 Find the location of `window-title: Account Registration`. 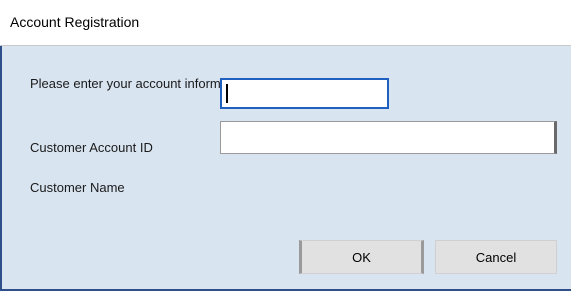

window-title: Account Registration is located at coordinates (75, 22).